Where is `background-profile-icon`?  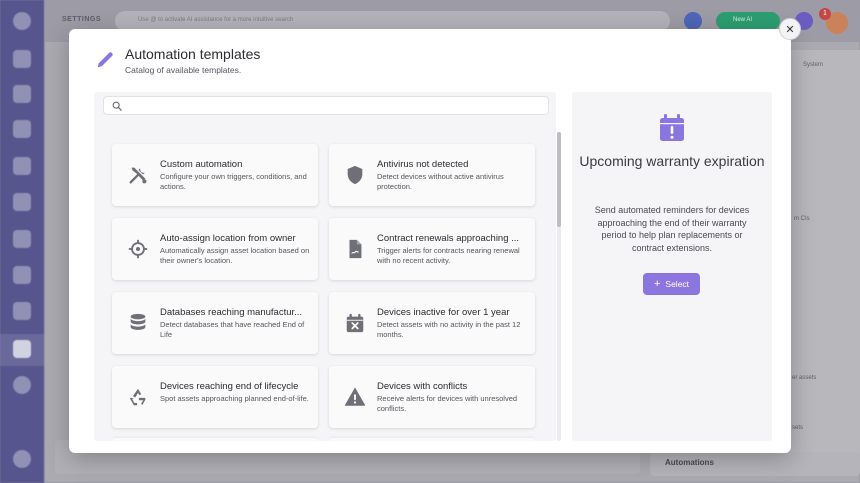 background-profile-icon is located at coordinates (22, 459).